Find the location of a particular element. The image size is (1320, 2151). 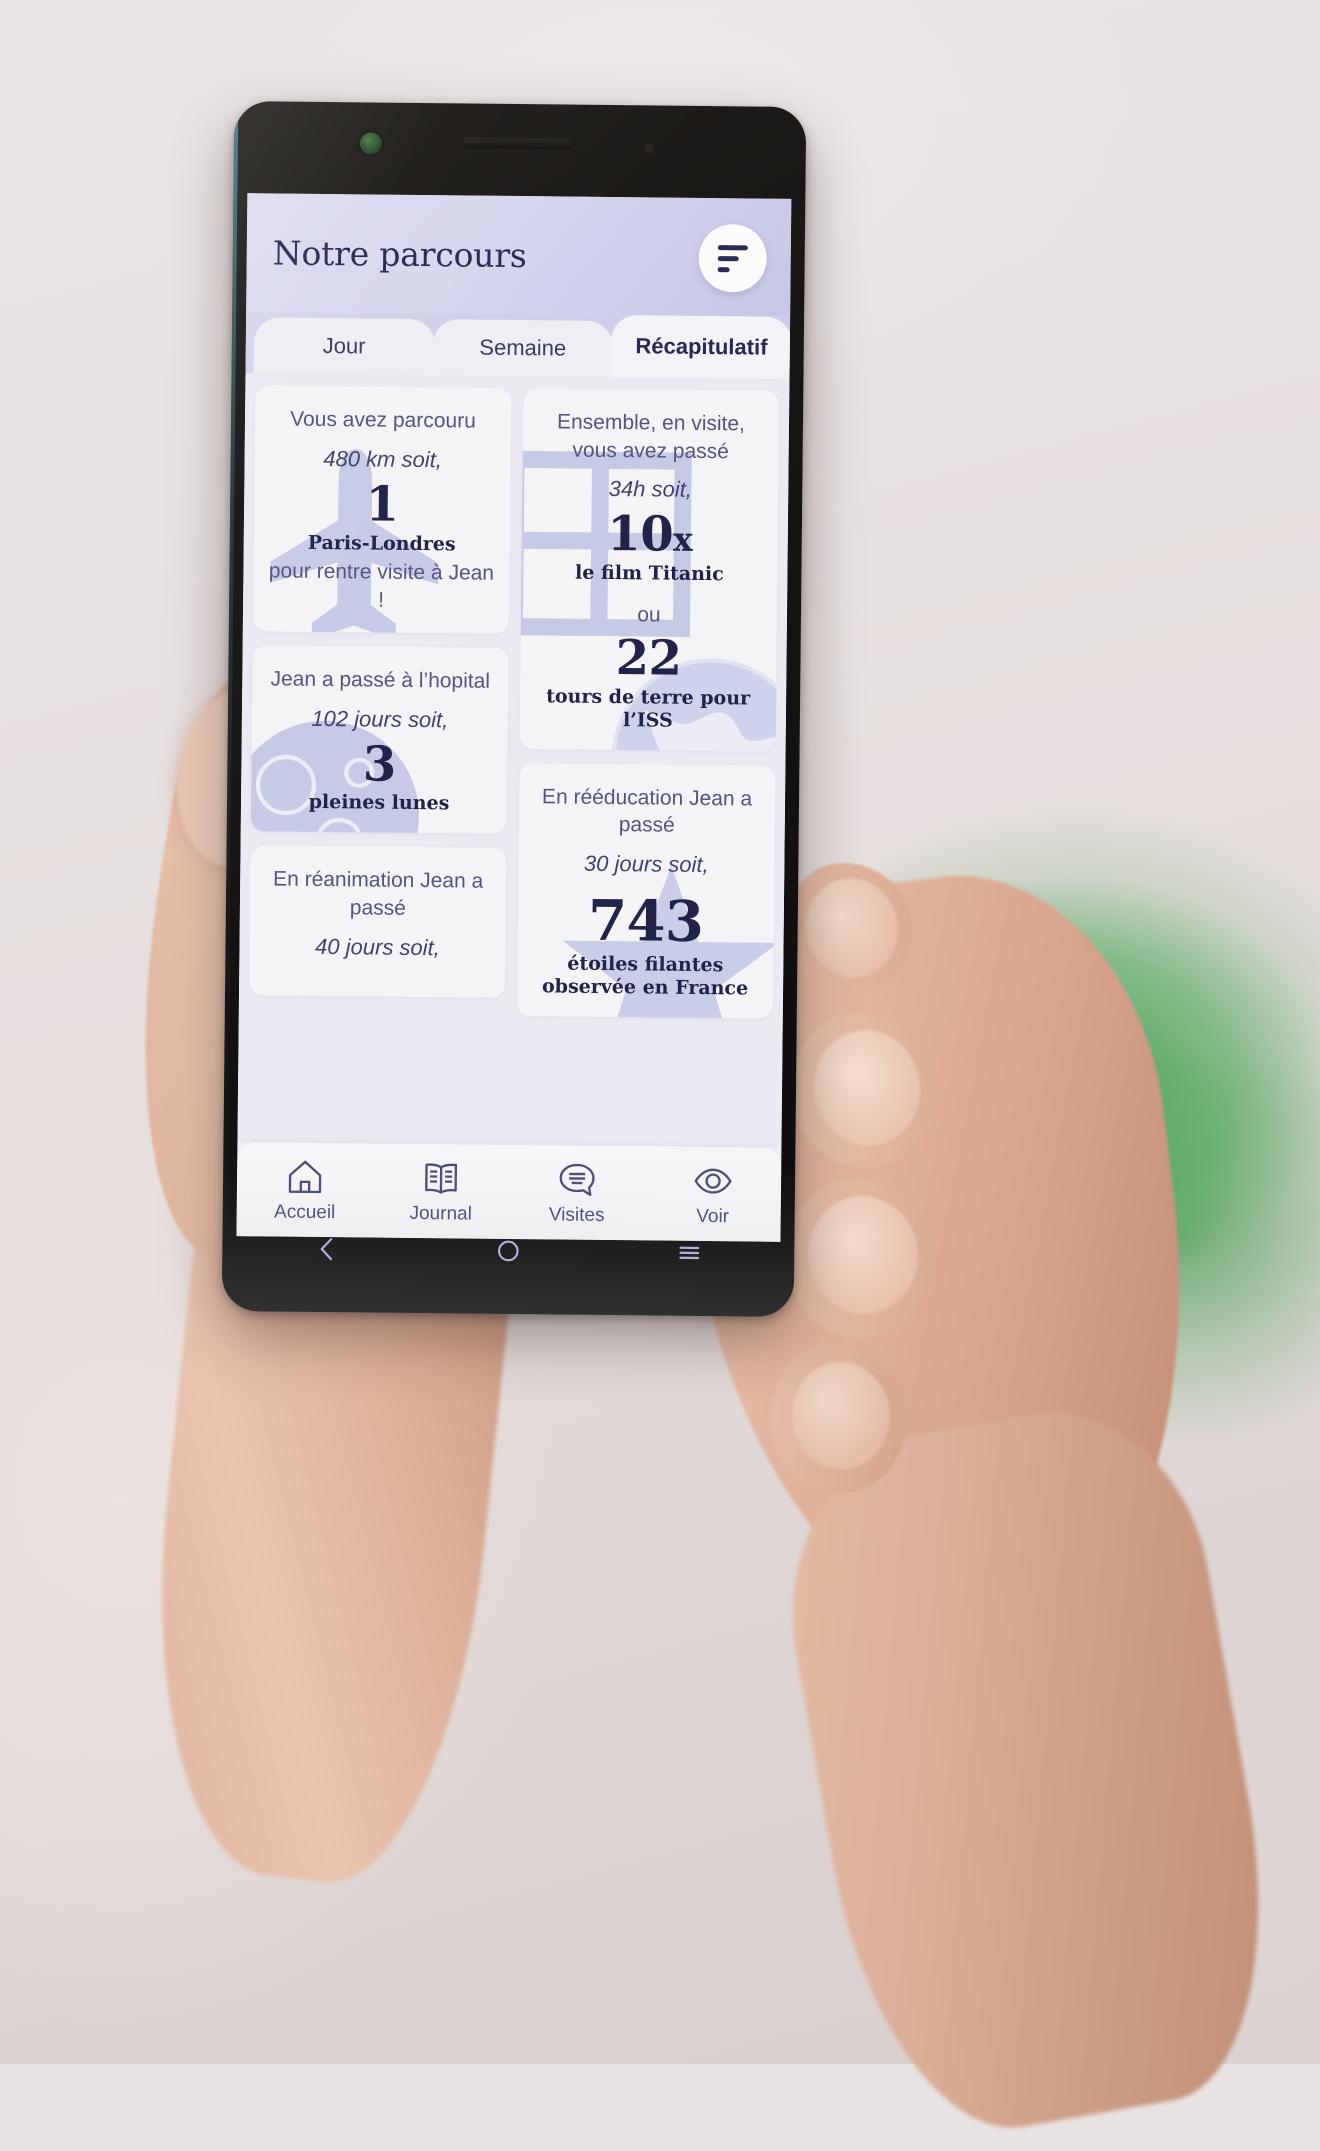

card-measure: 40 jours soit, is located at coordinates (377, 946).